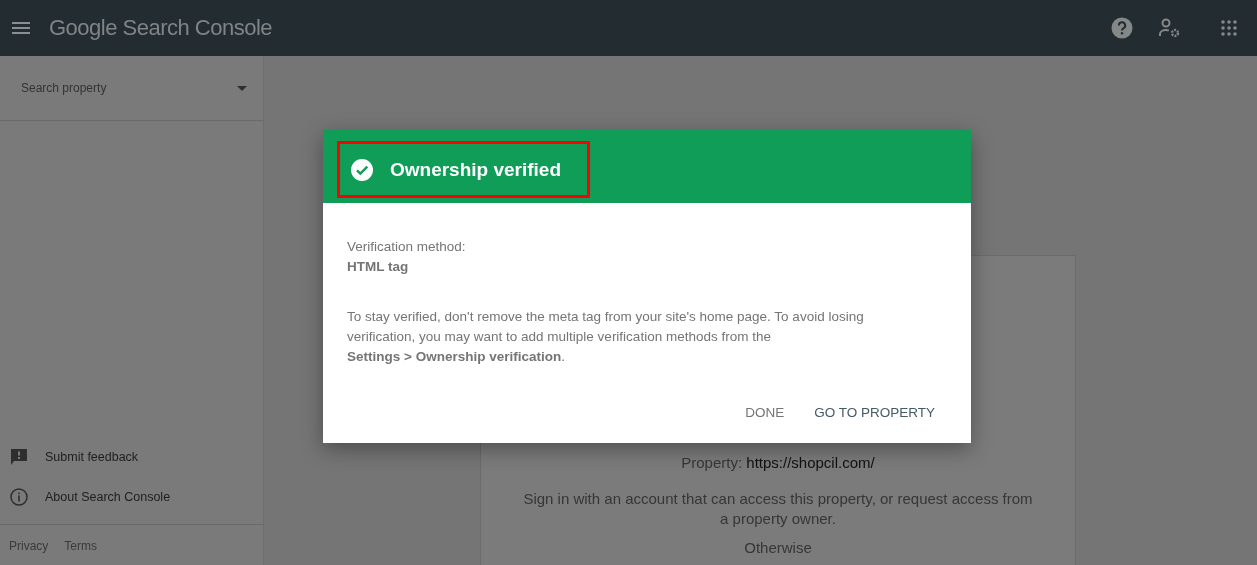 This screenshot has width=1257, height=565. I want to click on text-button: DONE, so click(765, 412).